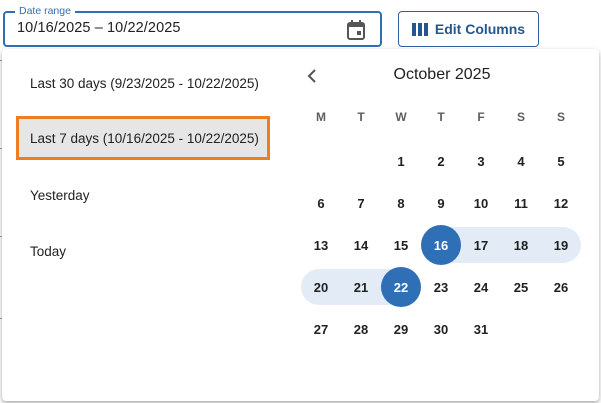  I want to click on day-number: 5, so click(561, 161).